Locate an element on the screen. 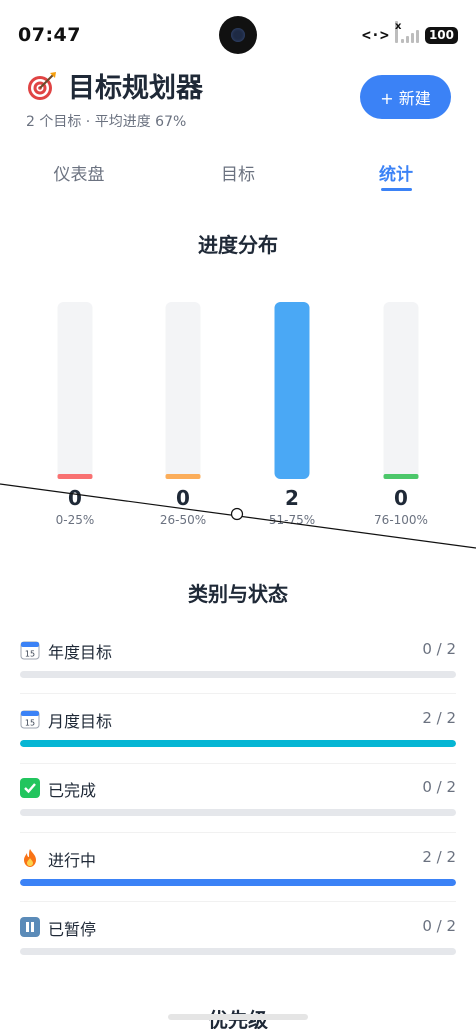 Image resolution: width=476 pixels, height=1029 pixels. tab-bar: 仪表盘 目标 统计 is located at coordinates (238, 172).